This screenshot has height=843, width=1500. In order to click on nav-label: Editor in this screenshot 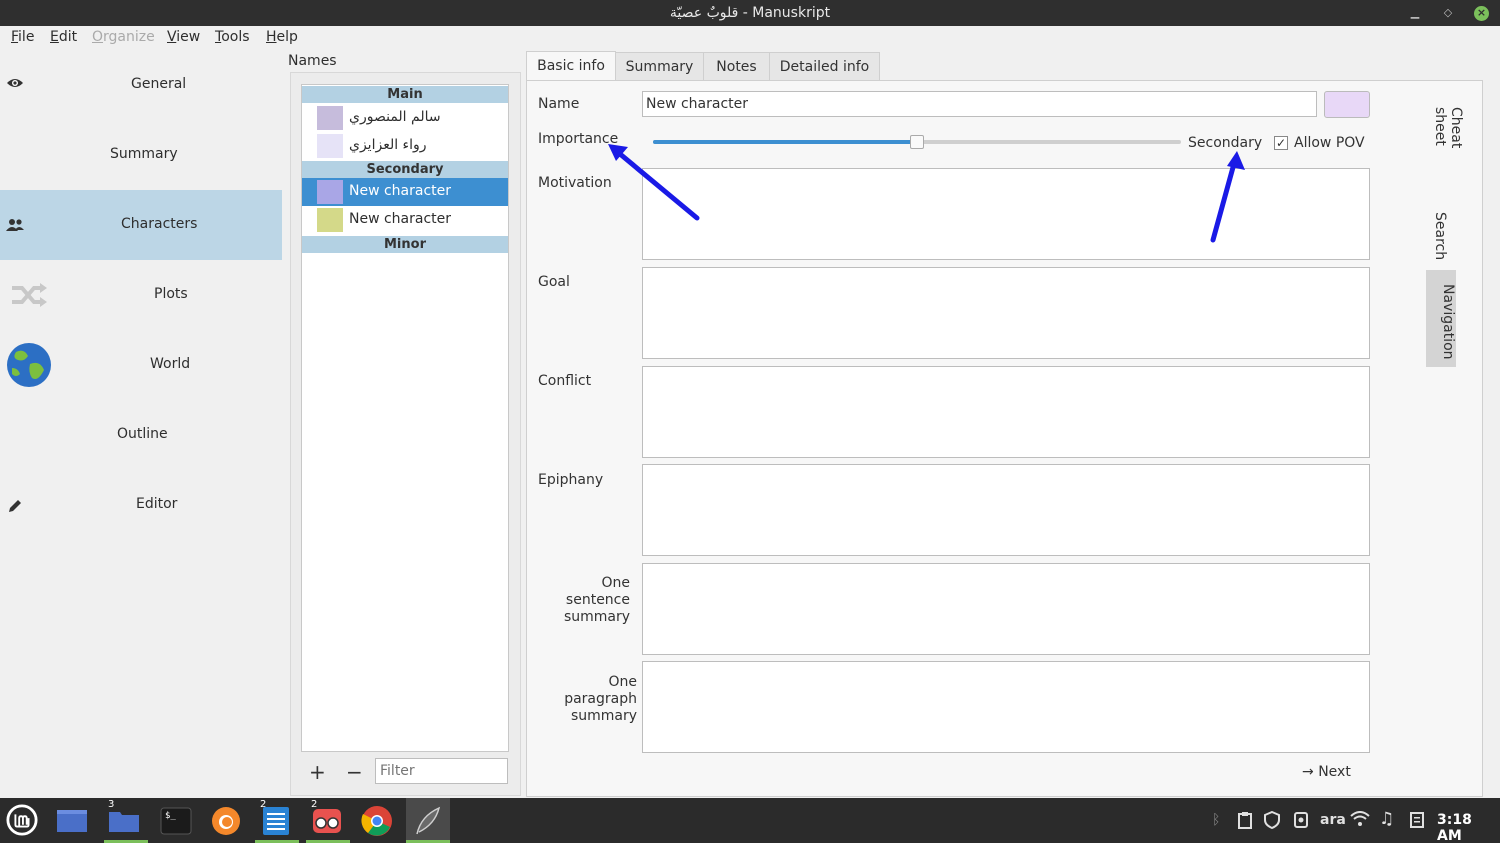, I will do `click(157, 504)`.